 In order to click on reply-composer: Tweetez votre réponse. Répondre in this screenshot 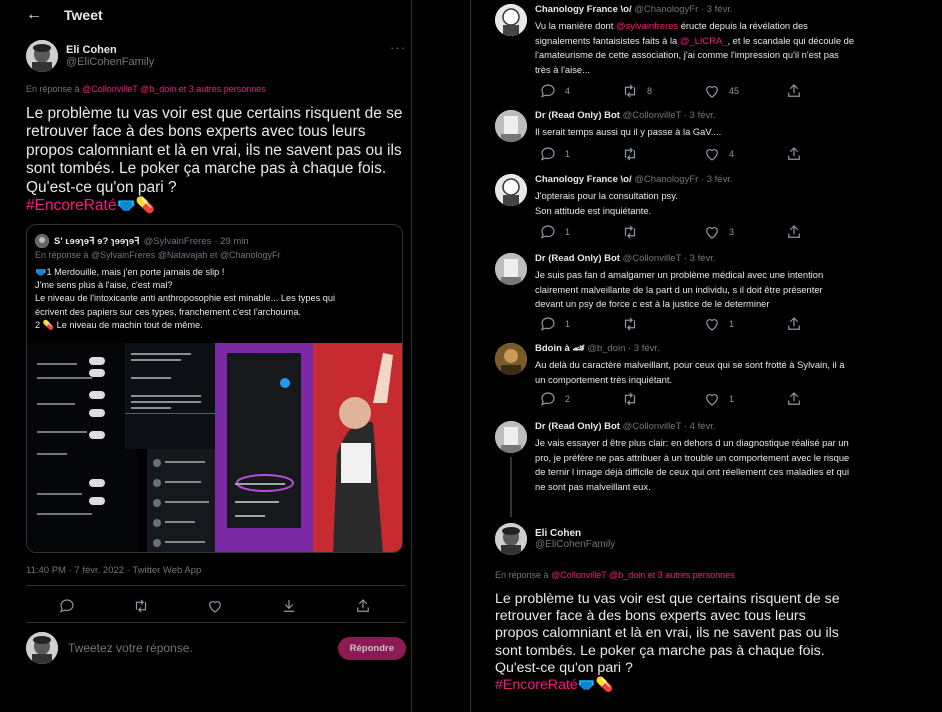, I will do `click(216, 648)`.